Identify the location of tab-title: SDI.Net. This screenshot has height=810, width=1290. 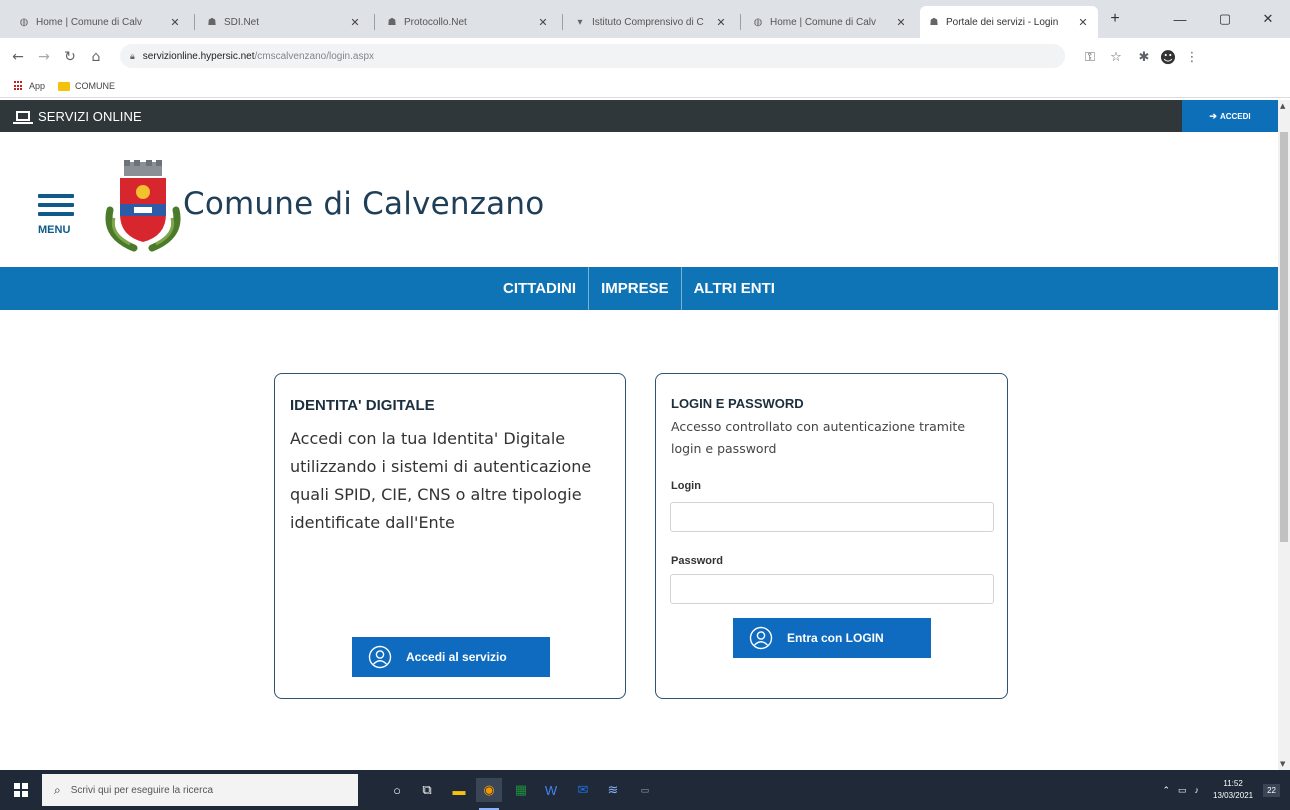
(242, 22).